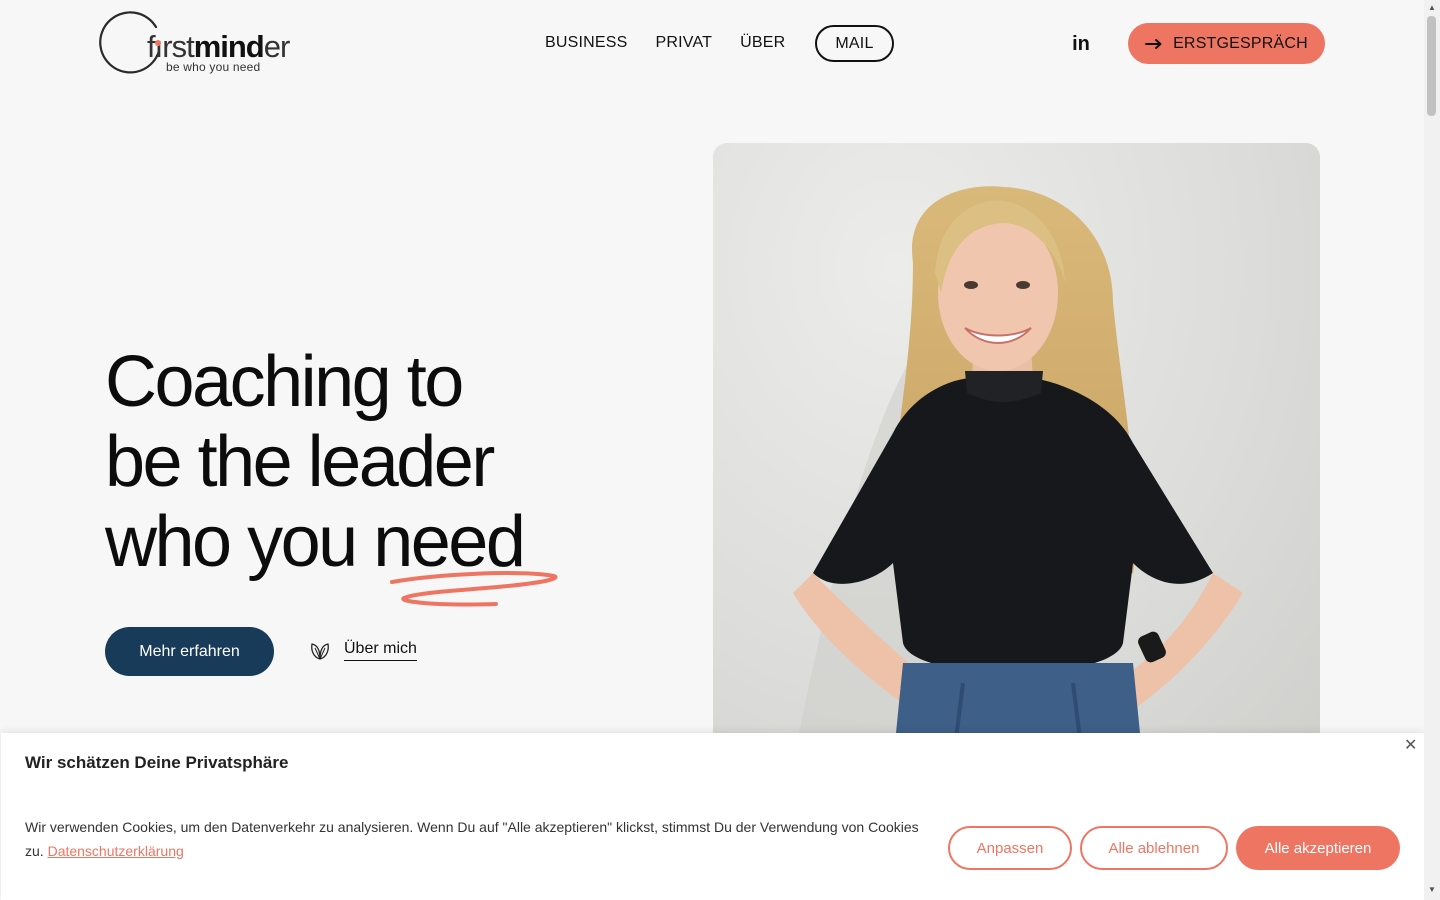 This screenshot has height=900, width=1440. Describe the element at coordinates (116, 851) in the screenshot. I see `privacy-policy-link: Datenschutzerklärung` at that location.